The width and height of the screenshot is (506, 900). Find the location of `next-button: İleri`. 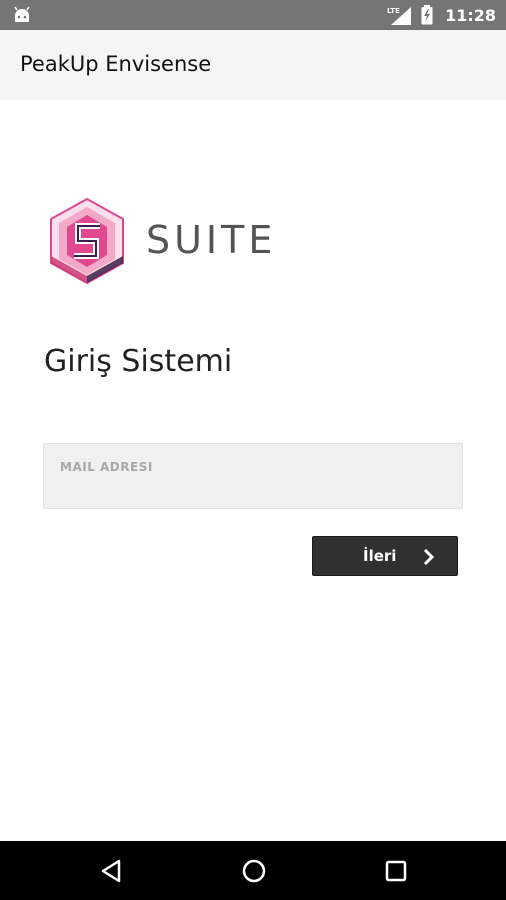

next-button: İleri is located at coordinates (385, 556).